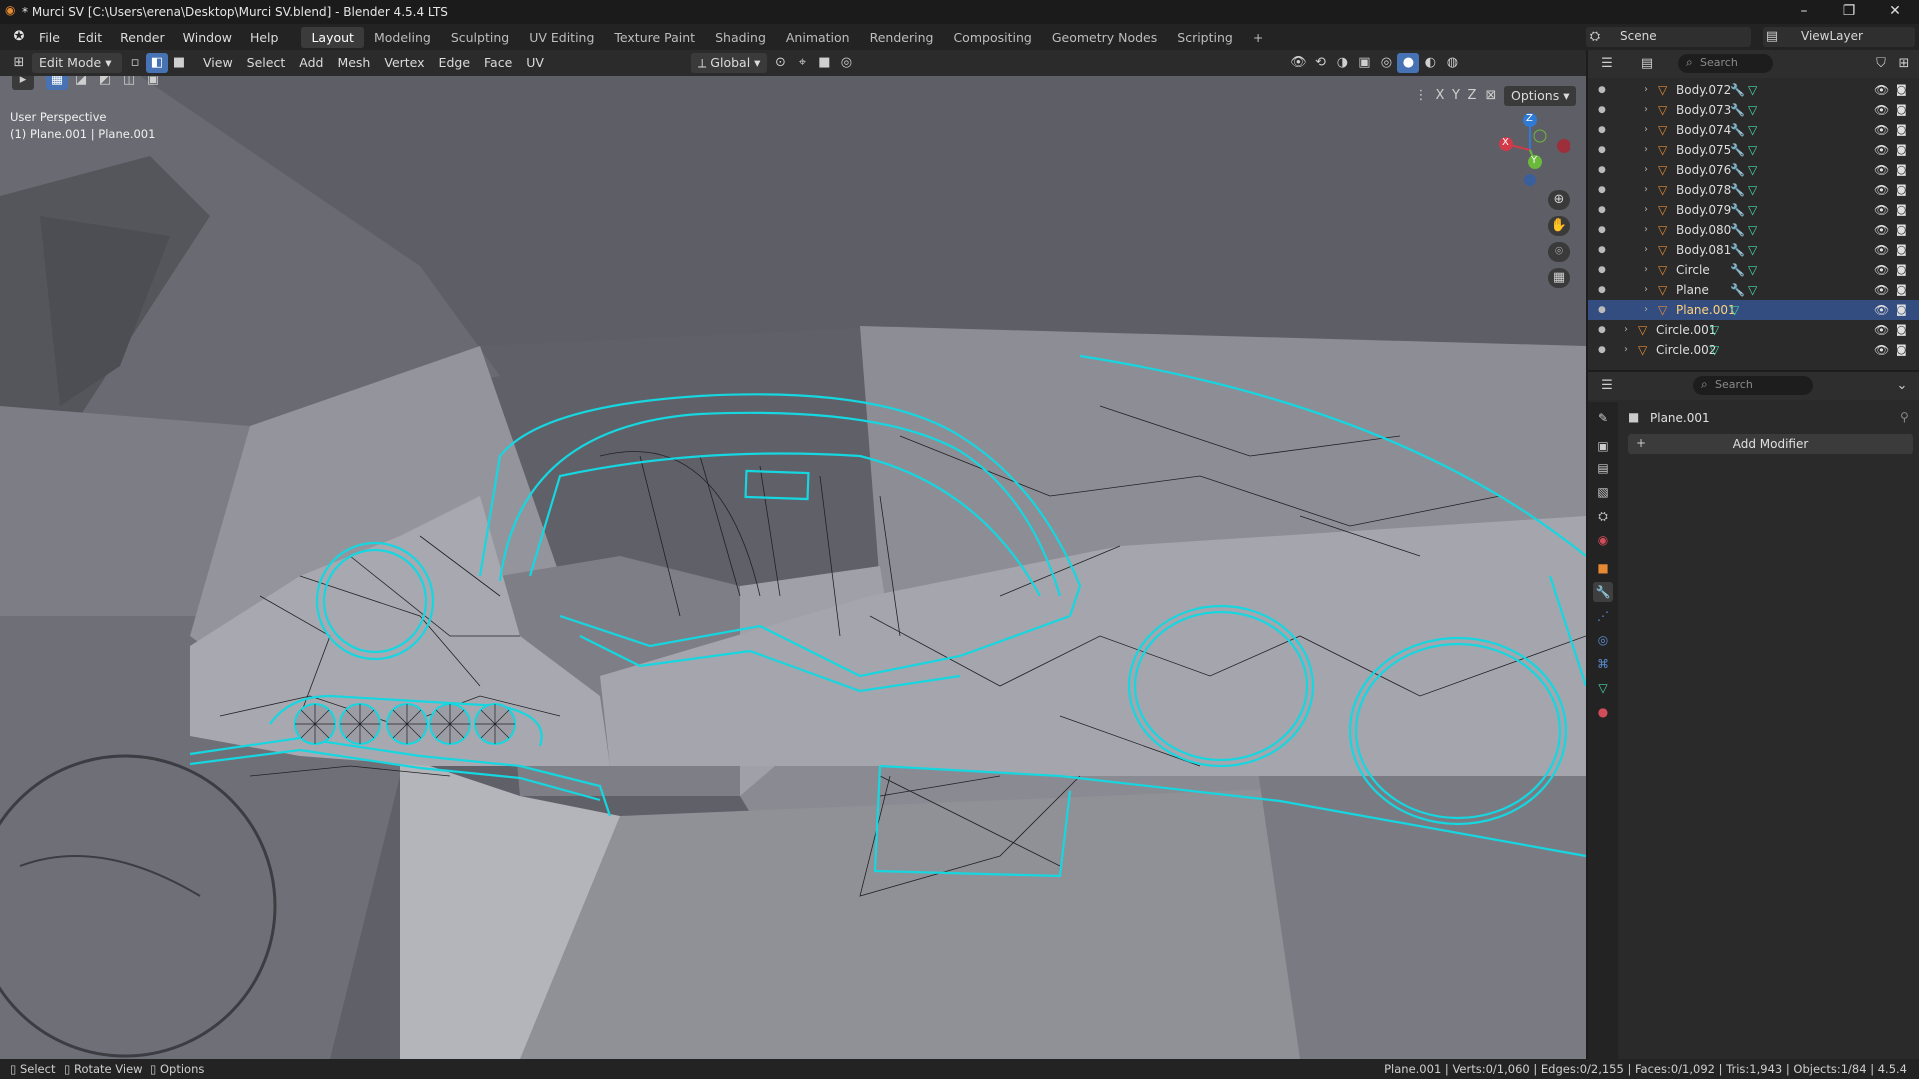  I want to click on select-invert-icon: ◫, so click(129, 83).